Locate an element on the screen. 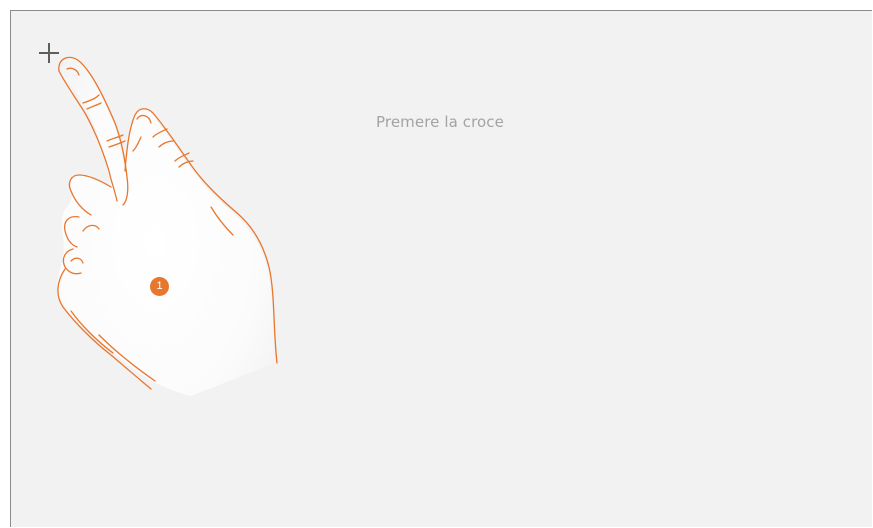  calibration-cross-icon is located at coordinates (49, 53).